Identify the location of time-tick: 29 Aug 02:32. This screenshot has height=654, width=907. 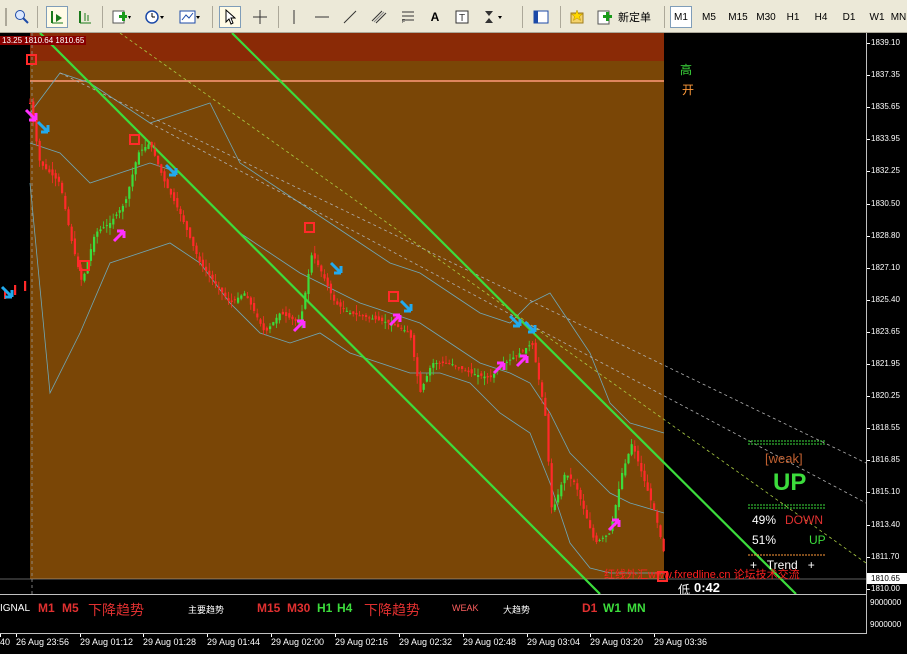
(426, 640).